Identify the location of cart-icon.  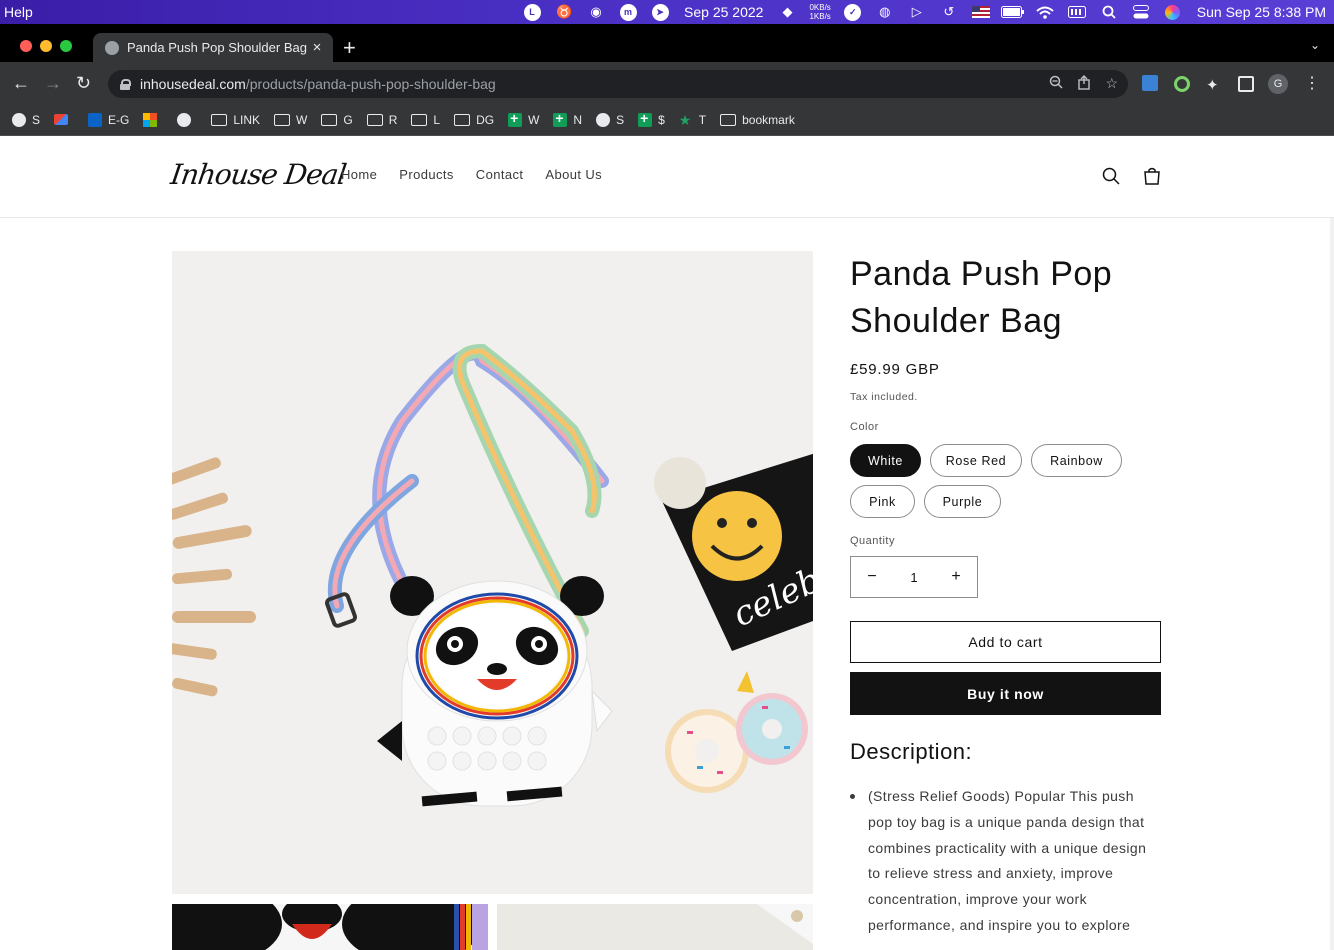
(1152, 176).